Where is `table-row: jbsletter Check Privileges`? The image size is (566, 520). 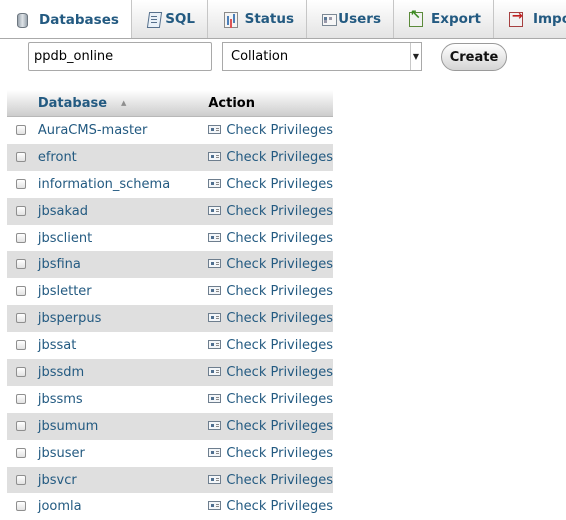 table-row: jbsletter Check Privileges is located at coordinates (170, 291).